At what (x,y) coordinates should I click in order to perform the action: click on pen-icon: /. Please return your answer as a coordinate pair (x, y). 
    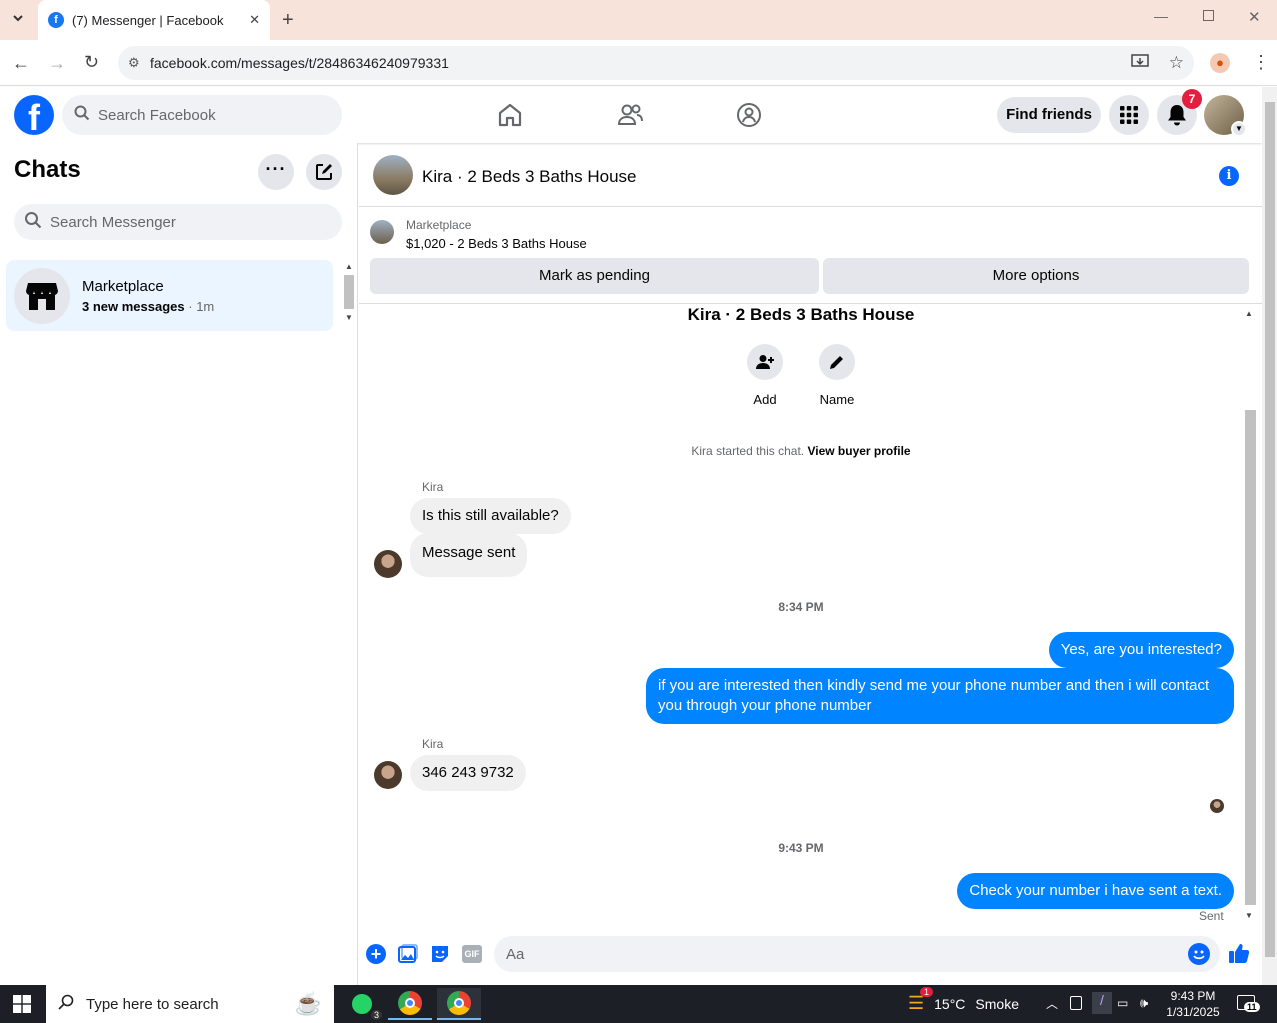
    Looking at the image, I should click on (1102, 1003).